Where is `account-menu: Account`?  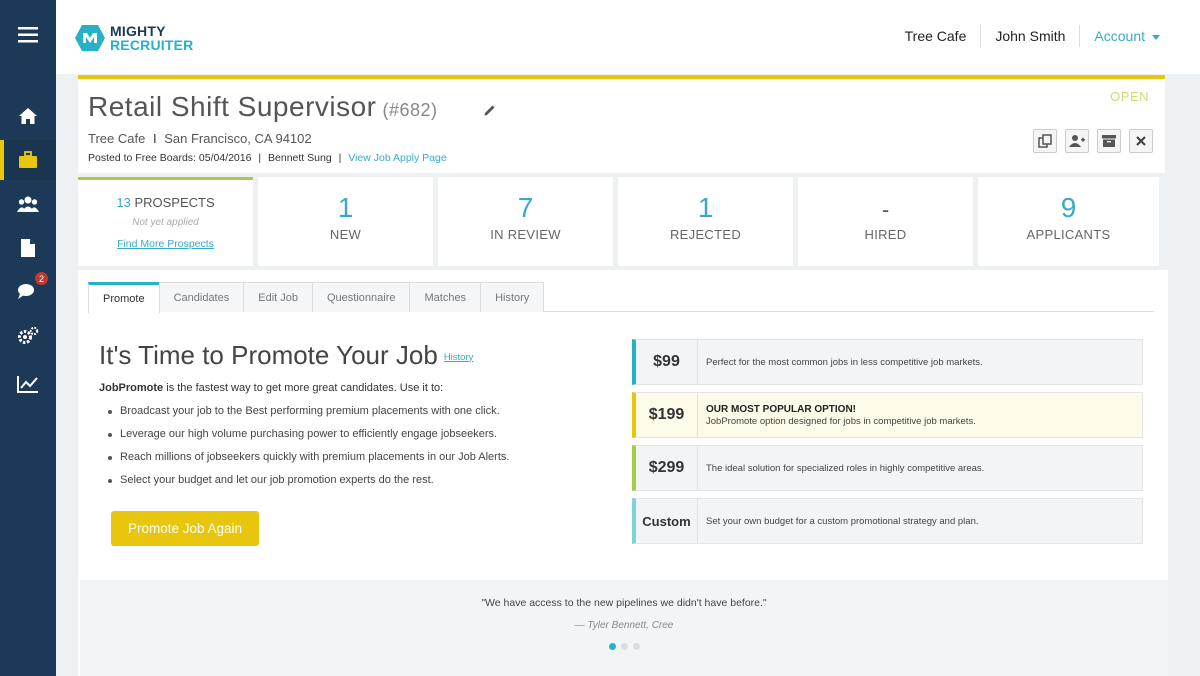
account-menu: Account is located at coordinates (1127, 36).